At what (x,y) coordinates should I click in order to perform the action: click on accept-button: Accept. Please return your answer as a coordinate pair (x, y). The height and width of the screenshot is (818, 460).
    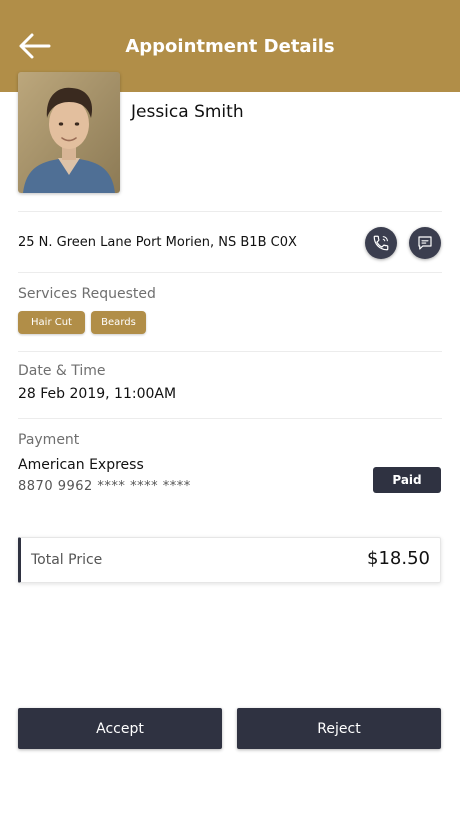
    Looking at the image, I should click on (120, 728).